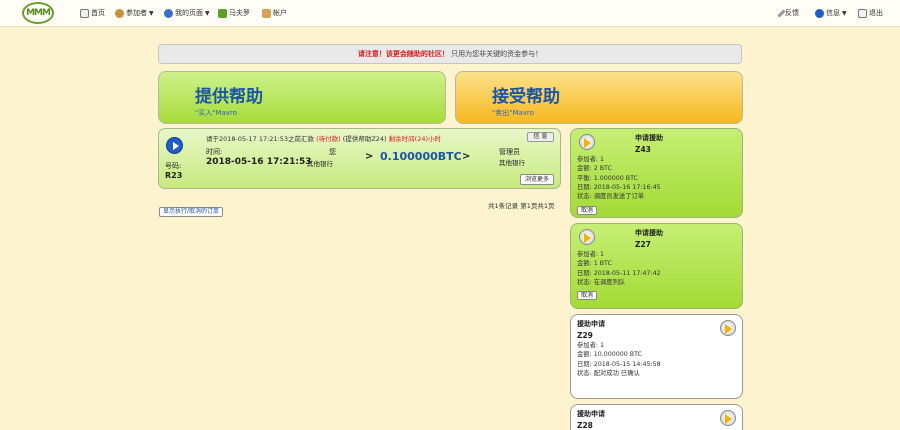 The width and height of the screenshot is (900, 430). What do you see at coordinates (643, 149) in the screenshot?
I see `card-code: Z43` at bounding box center [643, 149].